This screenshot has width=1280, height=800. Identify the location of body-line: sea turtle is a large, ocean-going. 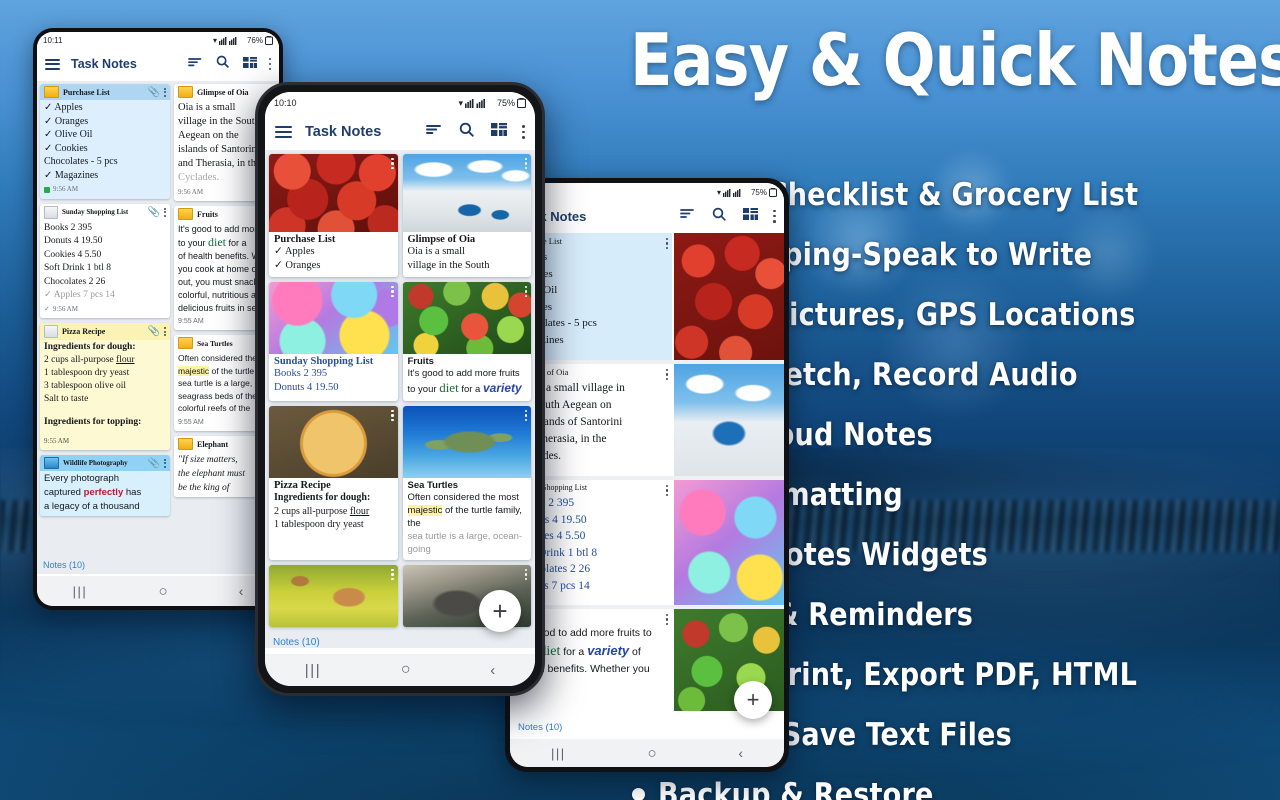
(465, 543).